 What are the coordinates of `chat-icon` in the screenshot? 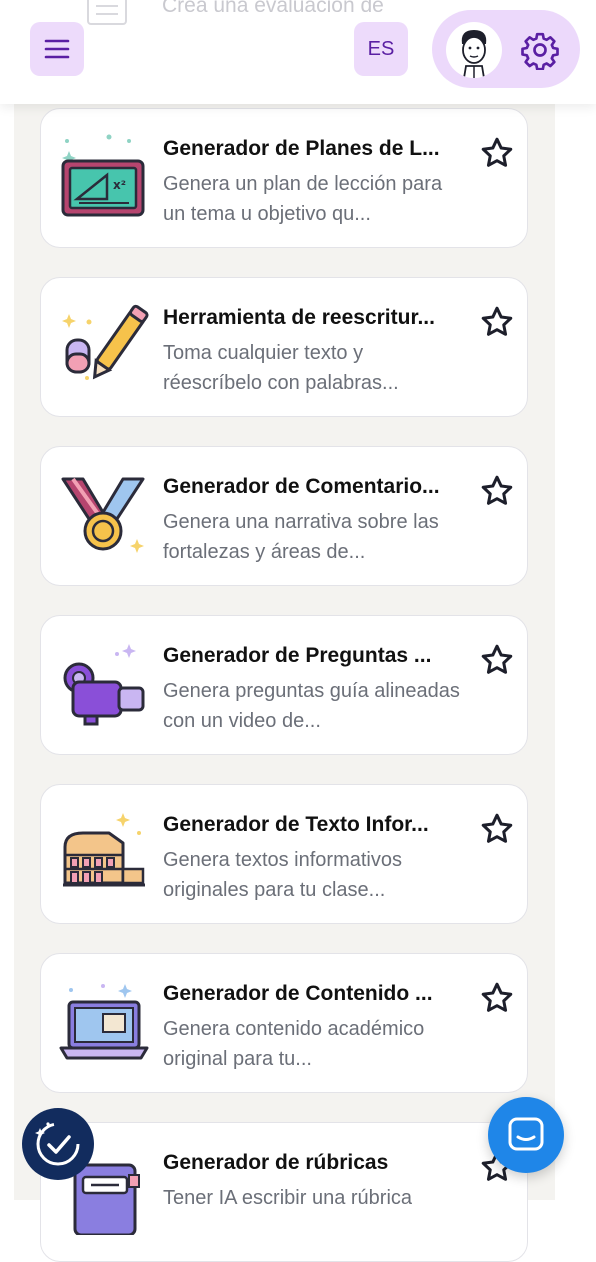 It's located at (526, 1134).